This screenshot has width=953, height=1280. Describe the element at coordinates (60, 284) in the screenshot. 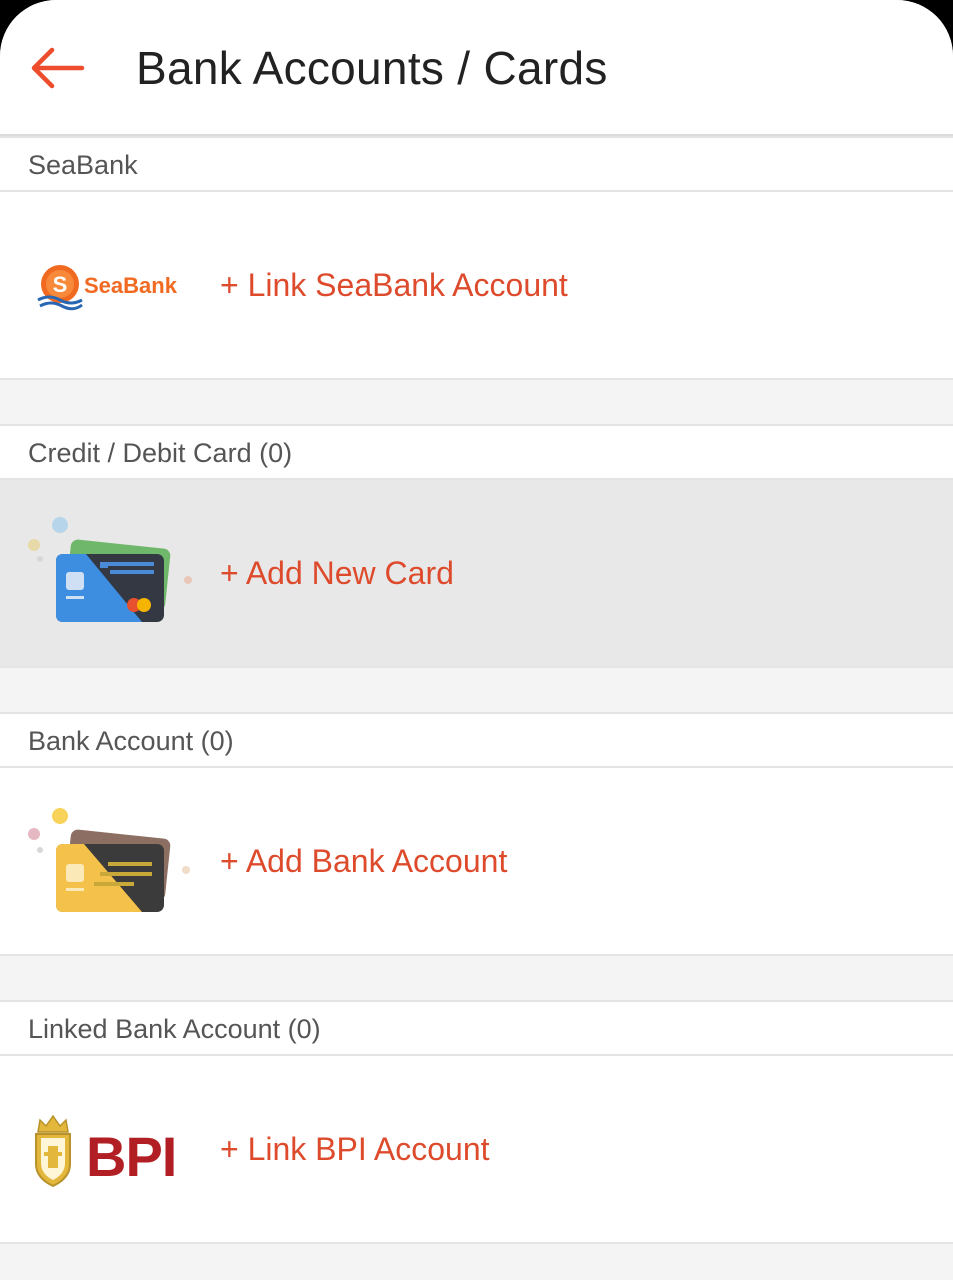

I see `seabank-coin-letter: S` at that location.